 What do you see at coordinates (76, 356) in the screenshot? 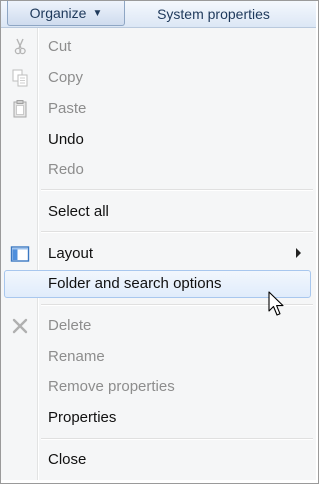
I see `menu-item-rename-label: Rename` at bounding box center [76, 356].